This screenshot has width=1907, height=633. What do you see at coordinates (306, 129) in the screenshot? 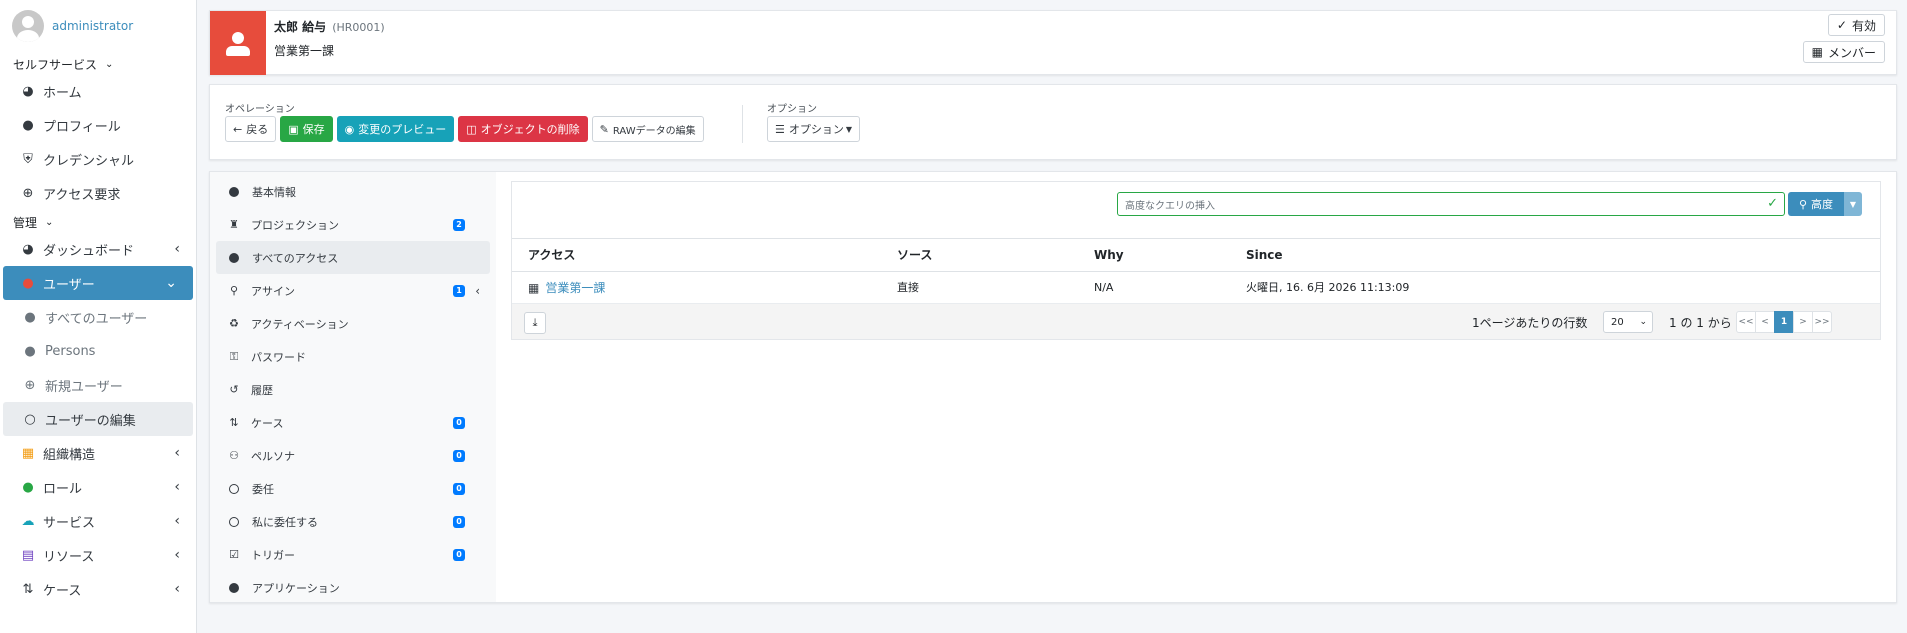
I see `save-button: ▣ 保存` at bounding box center [306, 129].